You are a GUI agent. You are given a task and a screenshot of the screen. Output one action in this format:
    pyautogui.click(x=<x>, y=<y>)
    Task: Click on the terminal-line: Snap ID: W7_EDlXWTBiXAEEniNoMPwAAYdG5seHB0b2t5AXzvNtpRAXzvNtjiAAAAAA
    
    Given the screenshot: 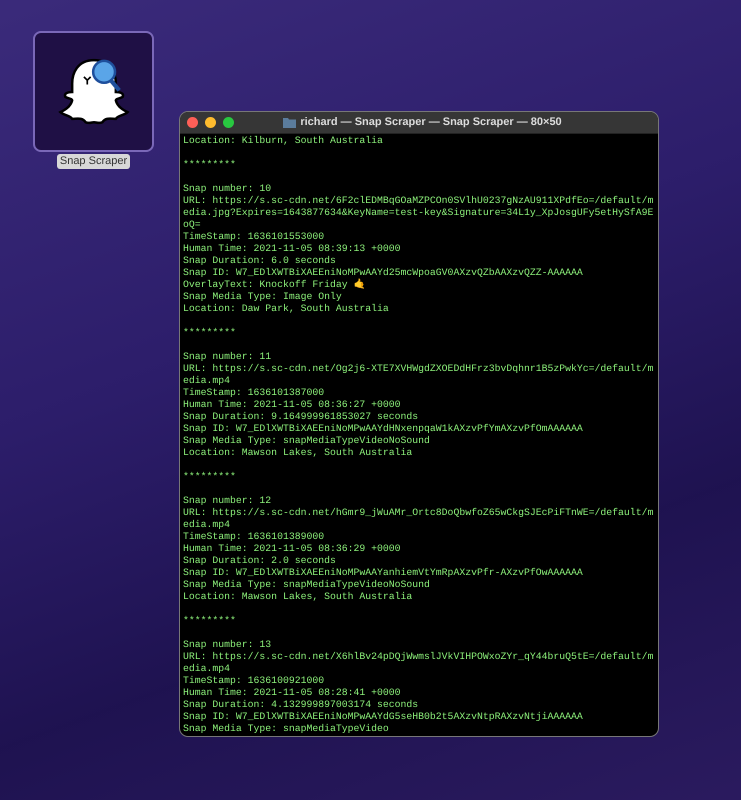 What is the action you would take?
    pyautogui.click(x=383, y=717)
    